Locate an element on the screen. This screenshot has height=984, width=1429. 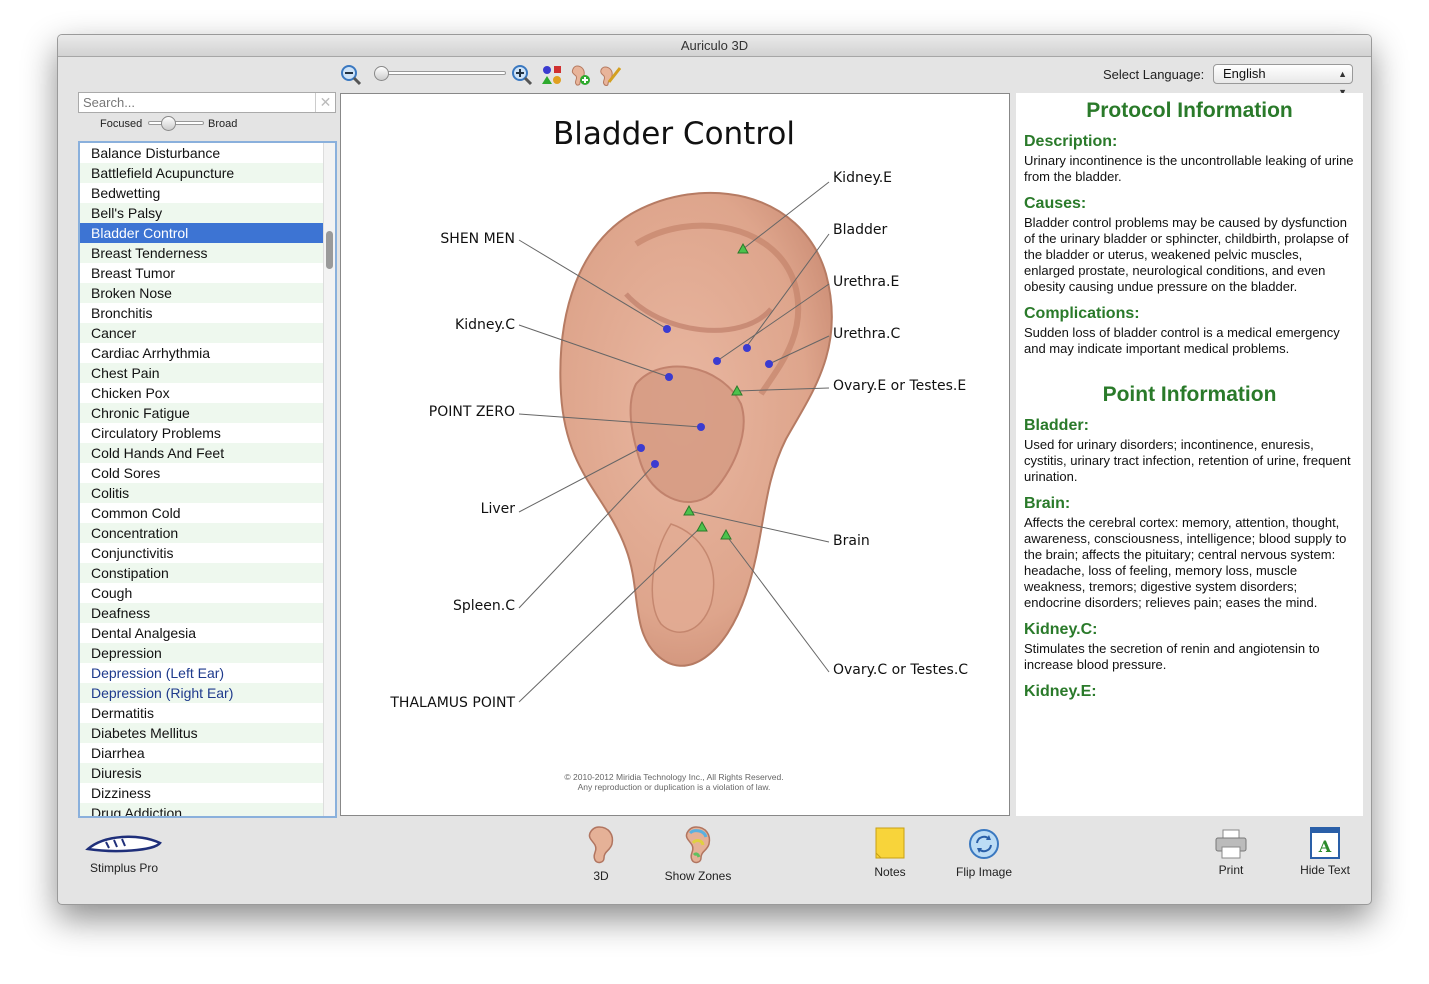
view-3d-button: 3D is located at coordinates (601, 854).